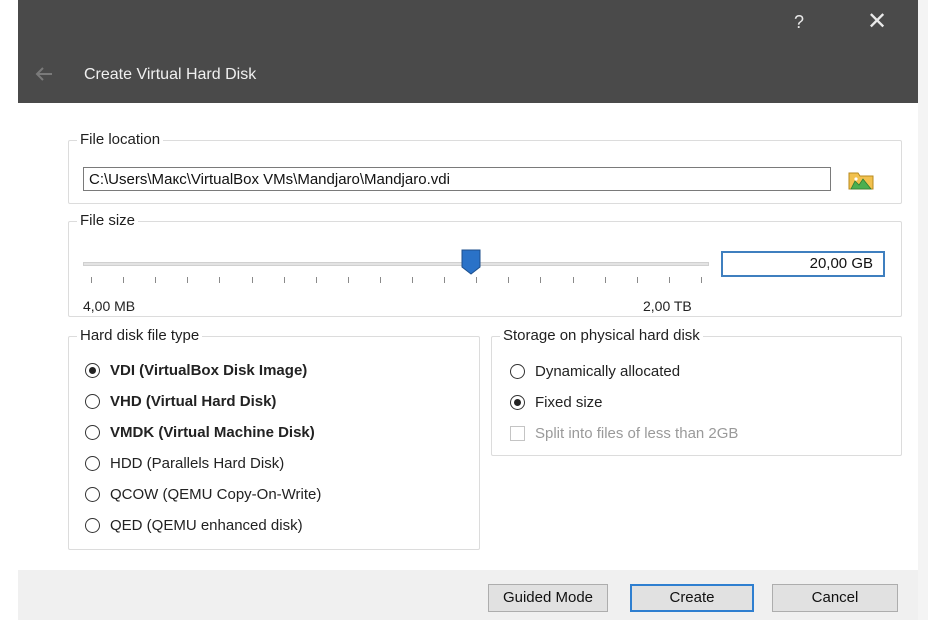  I want to click on storage-label: Fixed size, so click(569, 402).